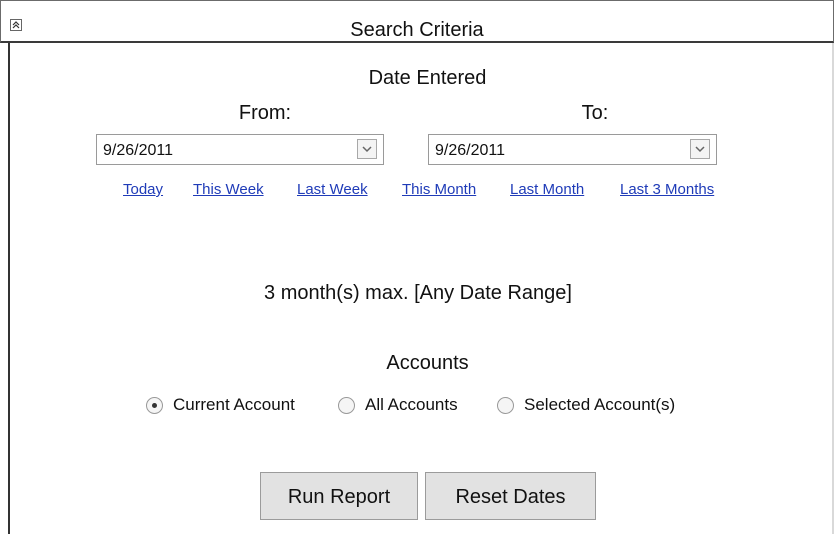  What do you see at coordinates (138, 150) in the screenshot?
I see `from-date-value: 9/26/2011` at bounding box center [138, 150].